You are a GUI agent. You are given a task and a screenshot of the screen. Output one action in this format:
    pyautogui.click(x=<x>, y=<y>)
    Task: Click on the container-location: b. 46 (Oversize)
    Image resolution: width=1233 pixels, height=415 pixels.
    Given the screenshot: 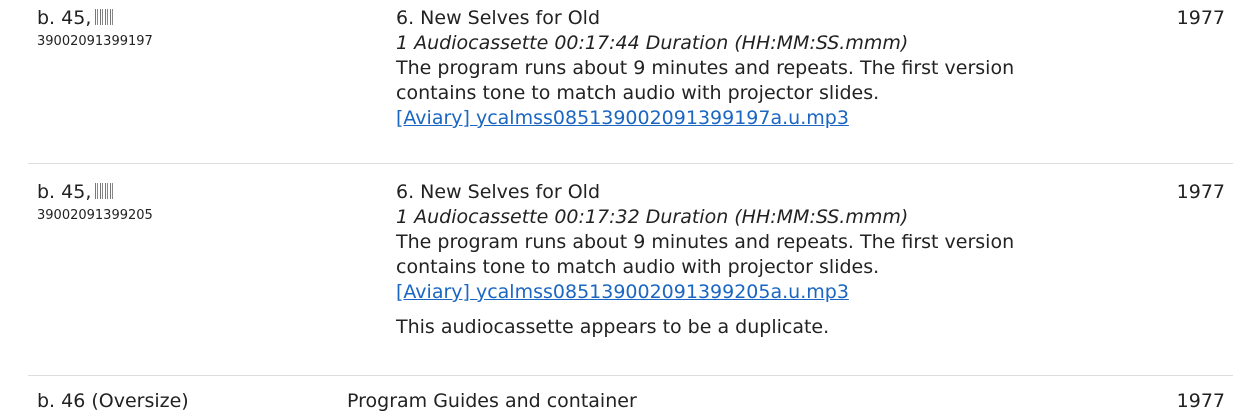 What is the action you would take?
    pyautogui.click(x=187, y=401)
    